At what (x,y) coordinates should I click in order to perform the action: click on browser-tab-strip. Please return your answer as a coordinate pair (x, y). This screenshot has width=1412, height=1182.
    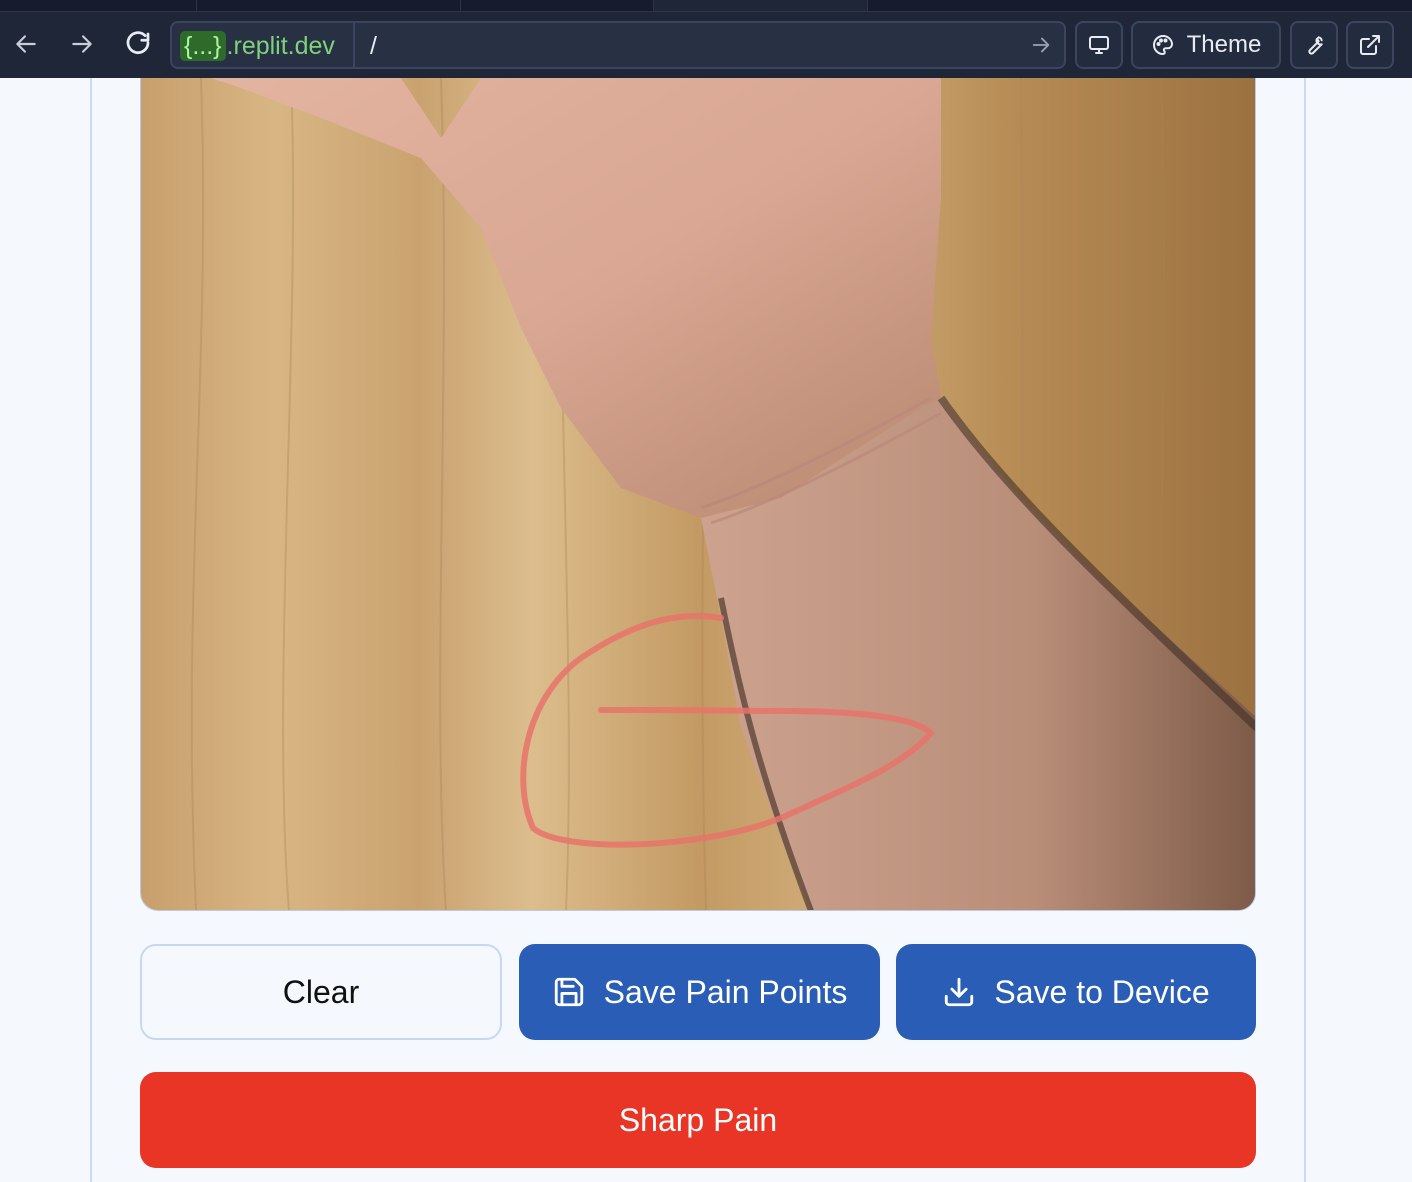
    Looking at the image, I should click on (706, 5).